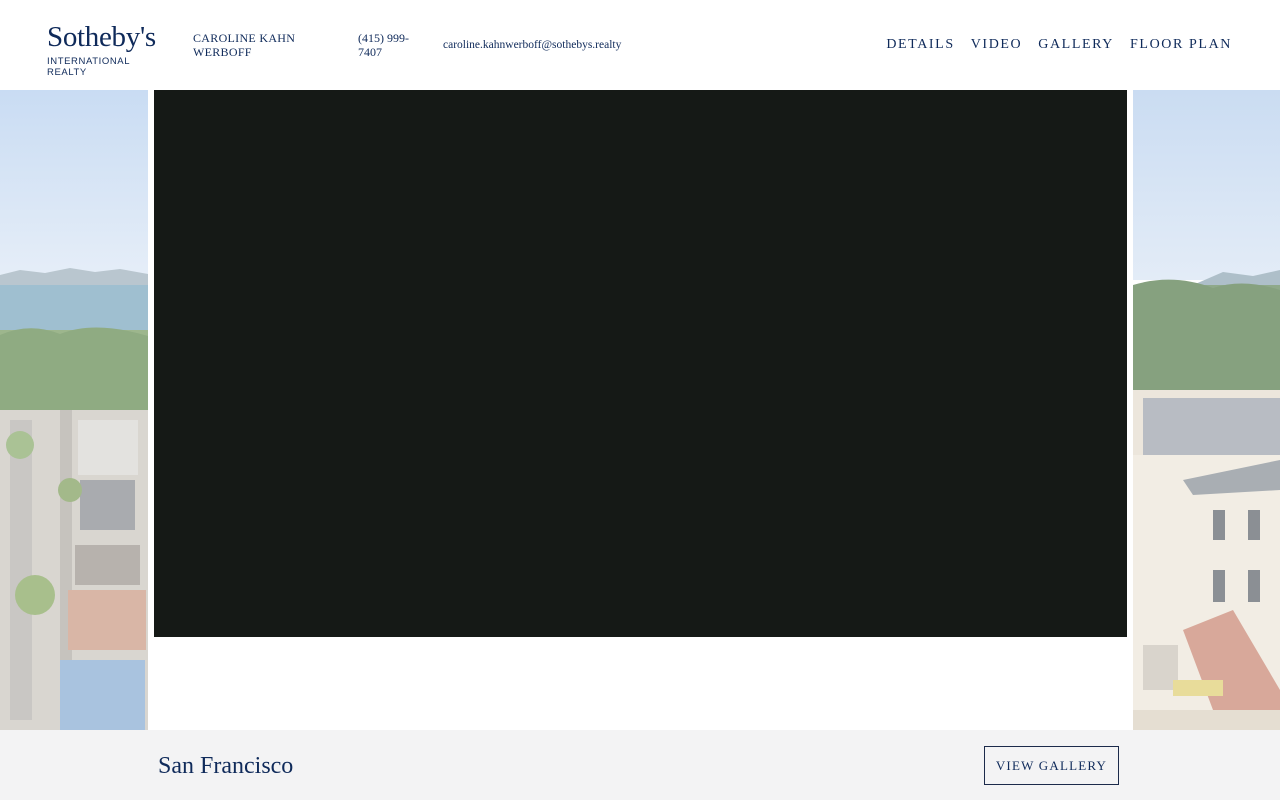  I want to click on video-spacer, so click(640, 683).